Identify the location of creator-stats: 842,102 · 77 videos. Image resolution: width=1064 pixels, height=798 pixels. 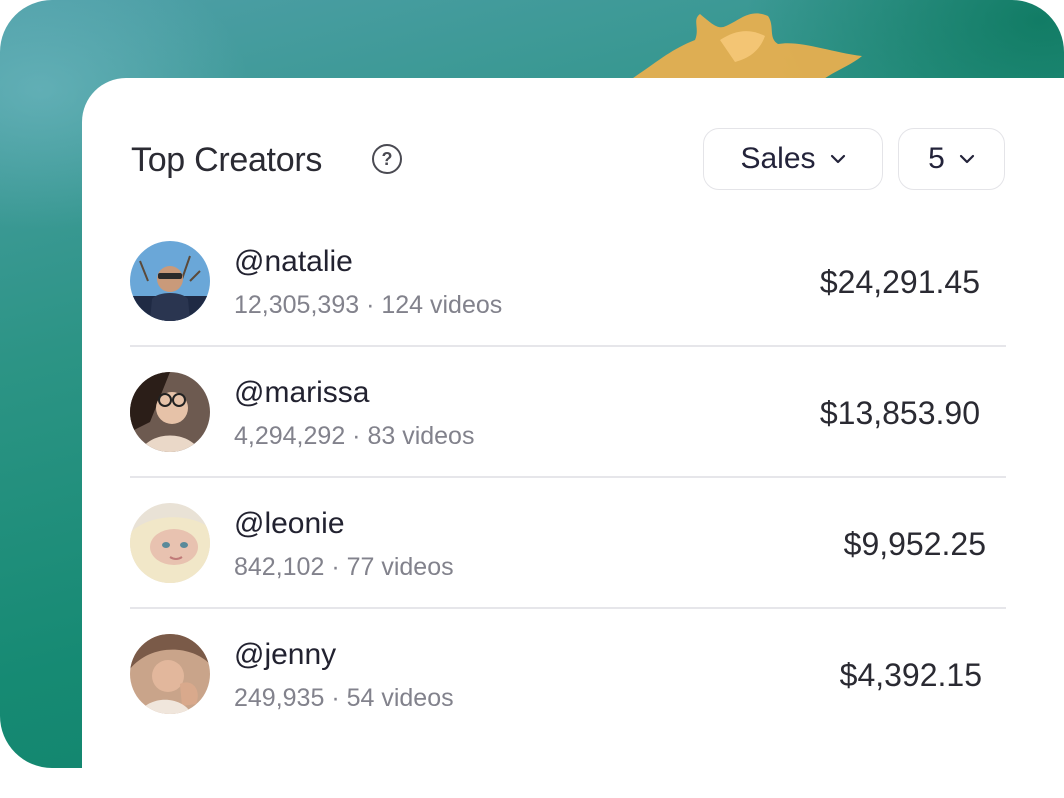
(344, 567).